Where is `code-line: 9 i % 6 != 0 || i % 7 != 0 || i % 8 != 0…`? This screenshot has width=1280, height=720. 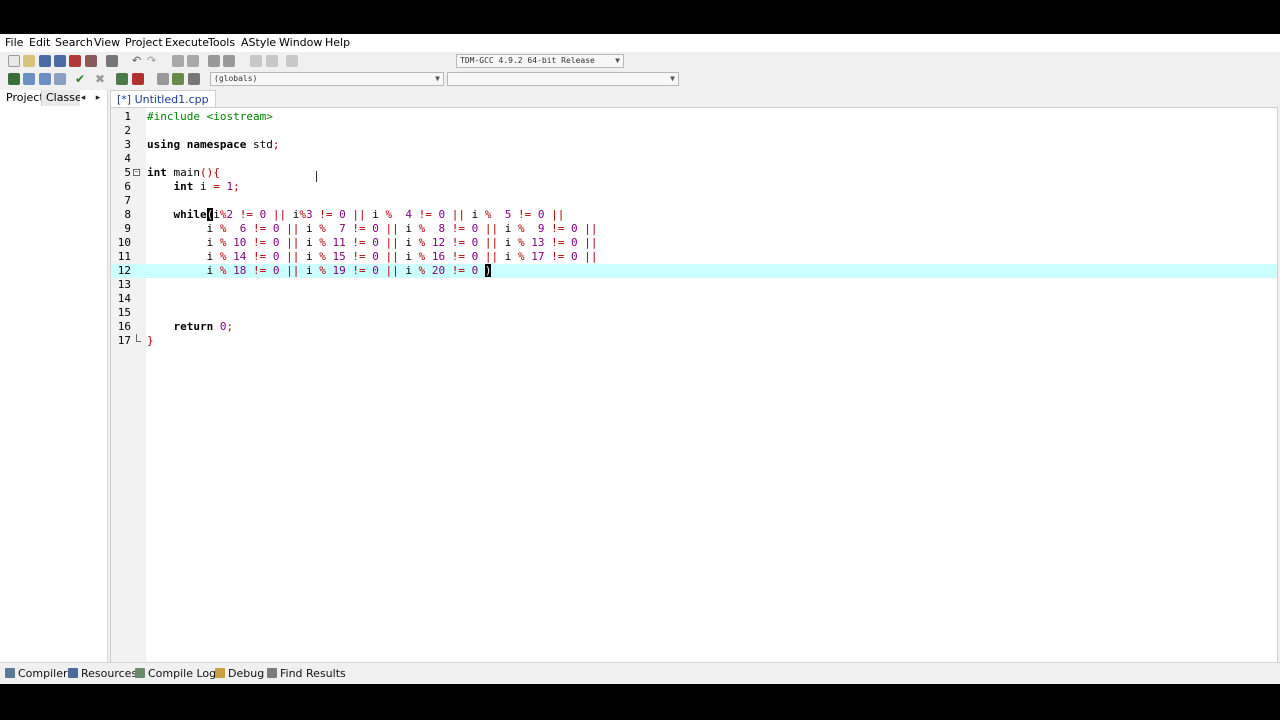 code-line: 9 i % 6 != 0 || i % 7 != 0 || i % 8 != 0… is located at coordinates (694, 229).